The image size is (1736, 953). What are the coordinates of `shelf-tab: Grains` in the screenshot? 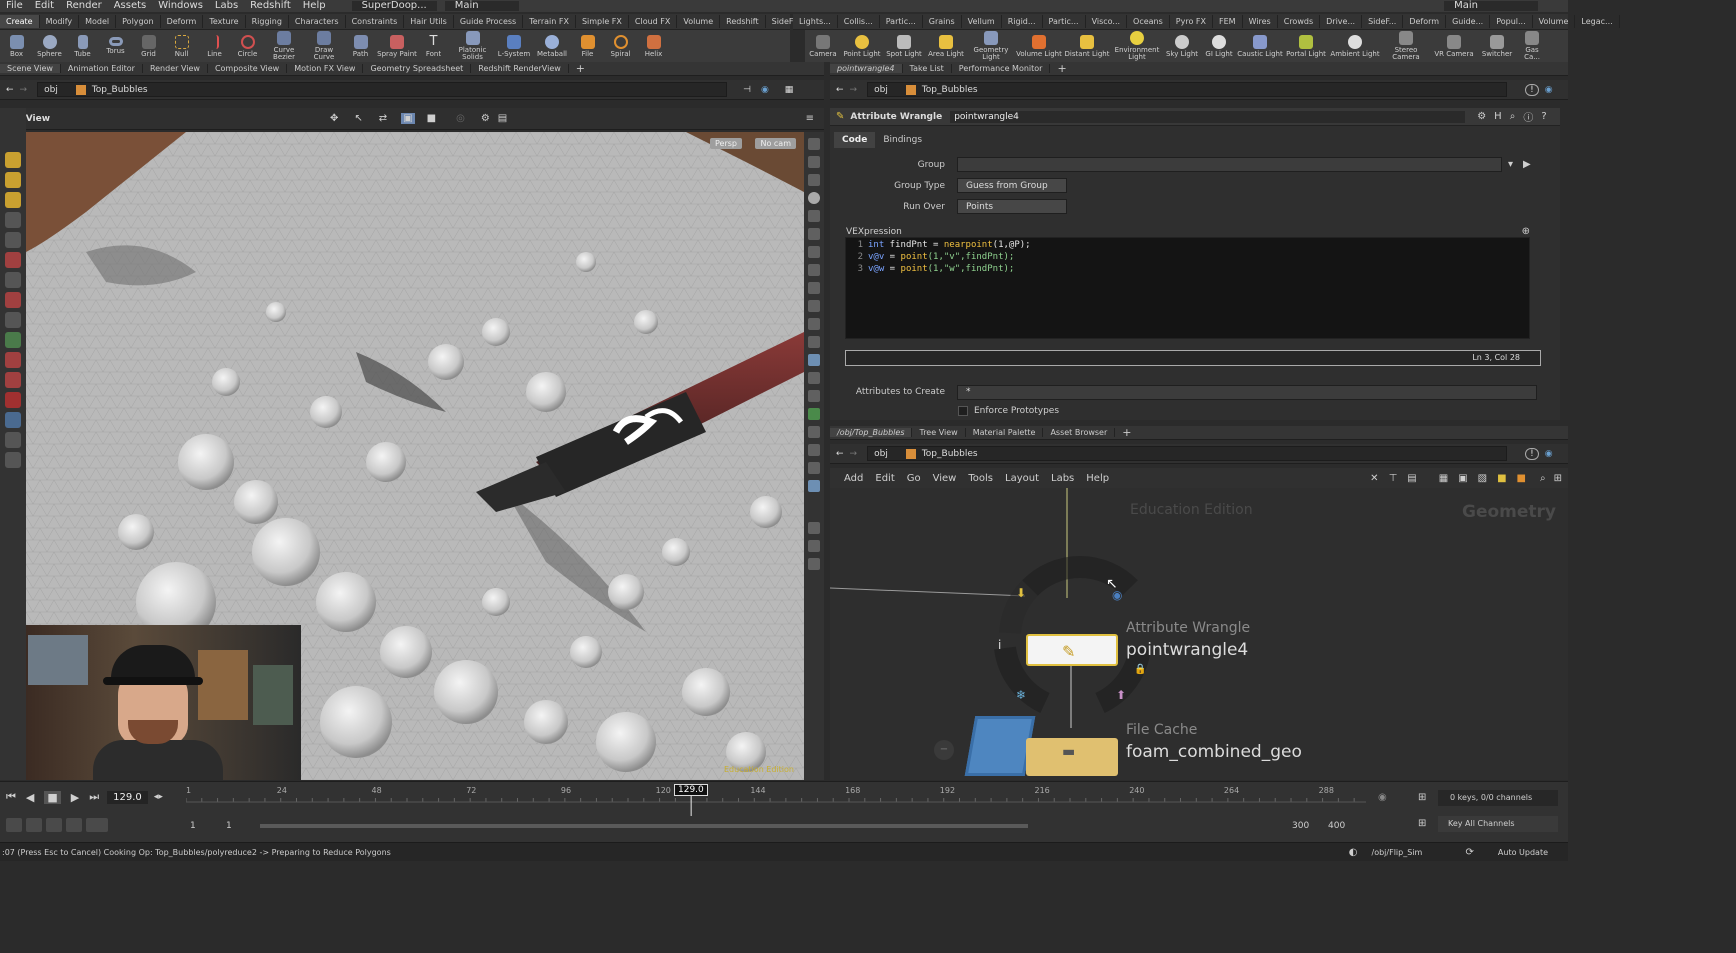 It's located at (942, 21).